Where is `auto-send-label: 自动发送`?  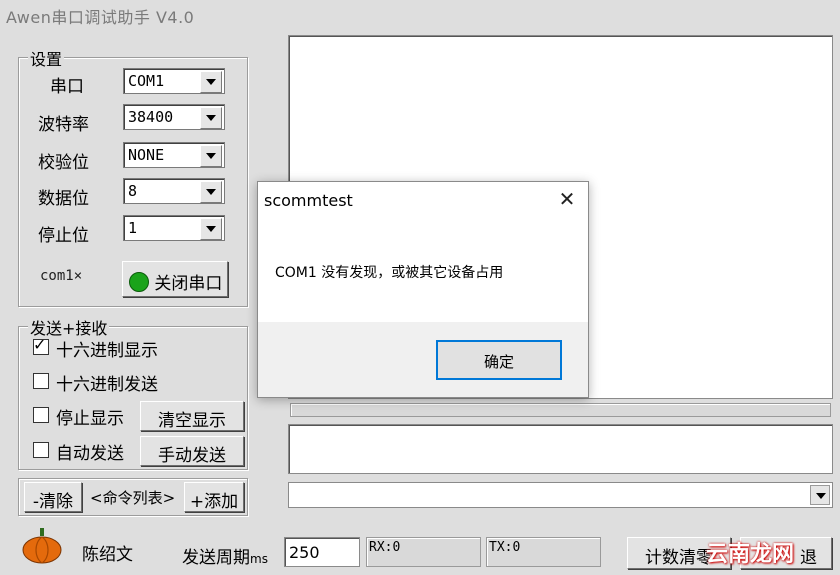 auto-send-label: 自动发送 is located at coordinates (90, 454).